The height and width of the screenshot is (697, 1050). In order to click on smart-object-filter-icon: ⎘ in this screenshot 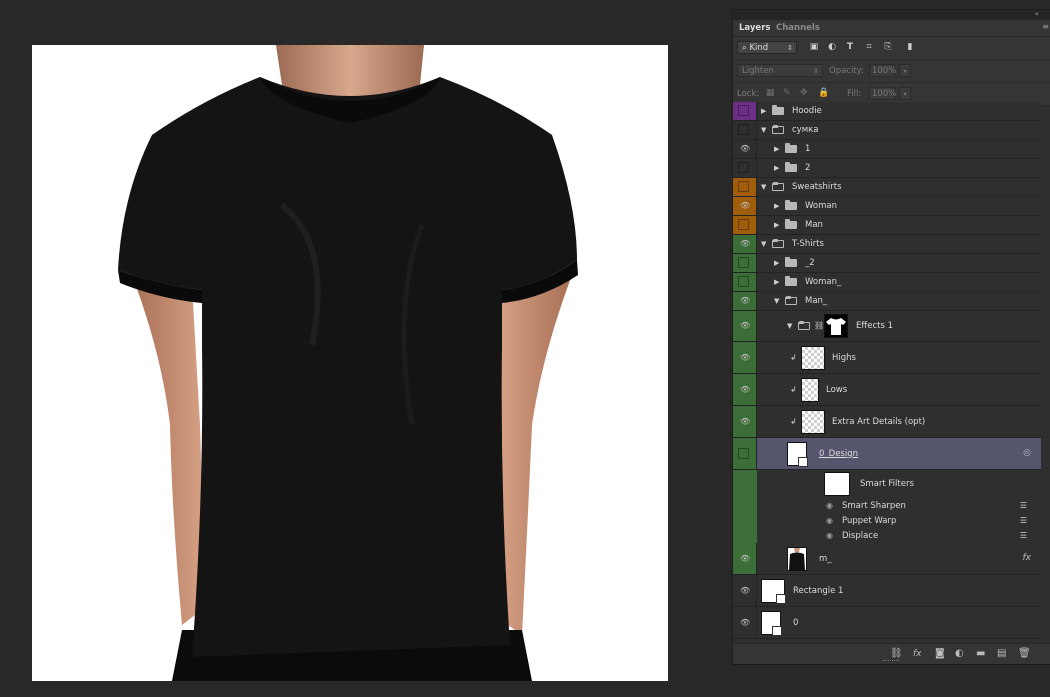, I will do `click(888, 47)`.